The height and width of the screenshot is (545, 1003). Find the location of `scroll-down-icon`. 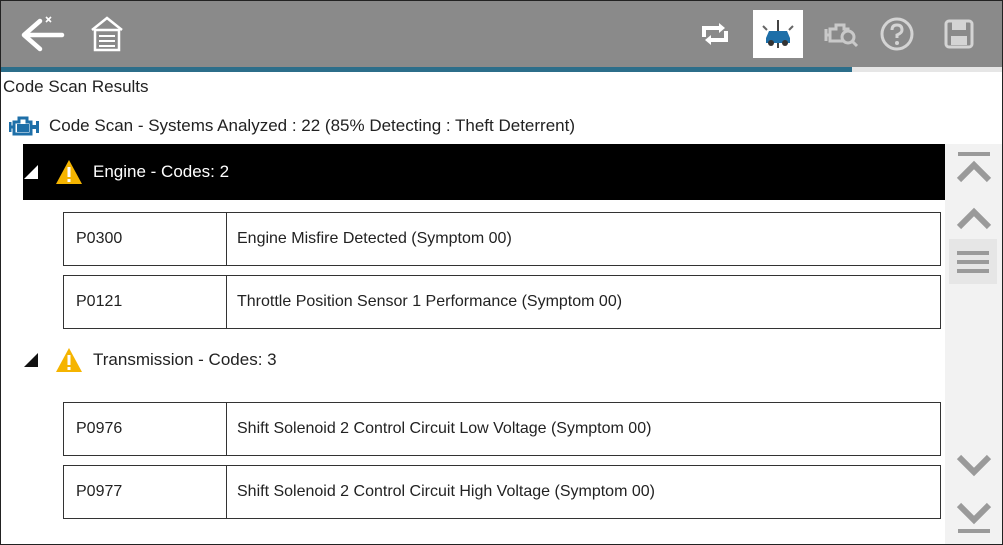

scroll-down-icon is located at coordinates (974, 467).